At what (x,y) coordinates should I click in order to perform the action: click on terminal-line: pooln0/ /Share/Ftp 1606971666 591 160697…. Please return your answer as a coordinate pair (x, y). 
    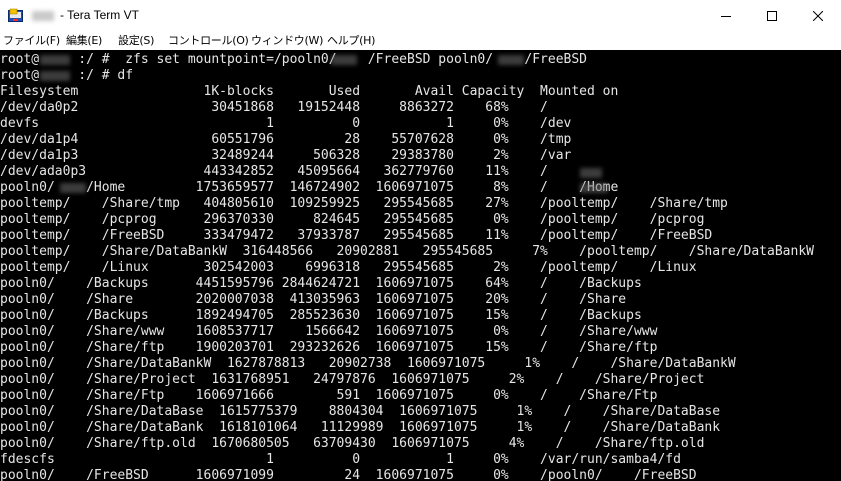
    Looking at the image, I should click on (329, 395).